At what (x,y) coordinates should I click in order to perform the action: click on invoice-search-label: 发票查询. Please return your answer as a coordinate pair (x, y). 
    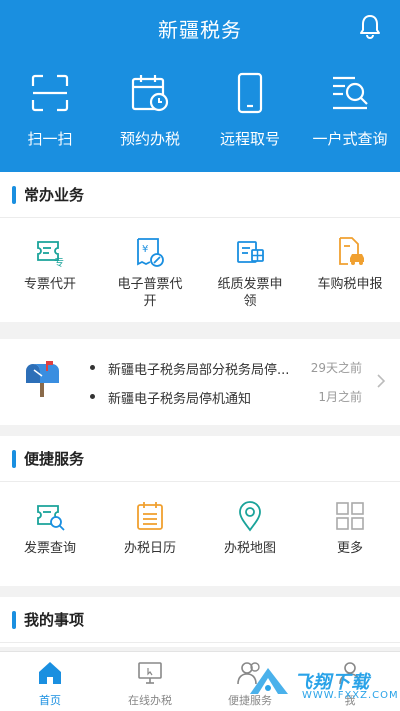
    Looking at the image, I should click on (49, 548).